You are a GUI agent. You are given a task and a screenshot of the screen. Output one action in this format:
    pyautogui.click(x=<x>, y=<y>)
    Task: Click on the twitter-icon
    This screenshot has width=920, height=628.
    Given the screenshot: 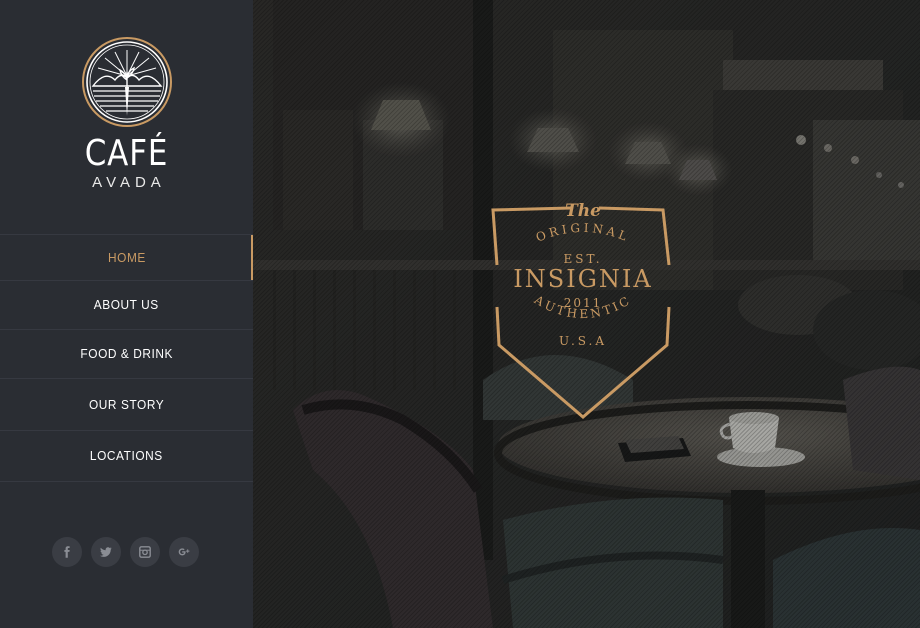 What is the action you would take?
    pyautogui.click(x=106, y=552)
    